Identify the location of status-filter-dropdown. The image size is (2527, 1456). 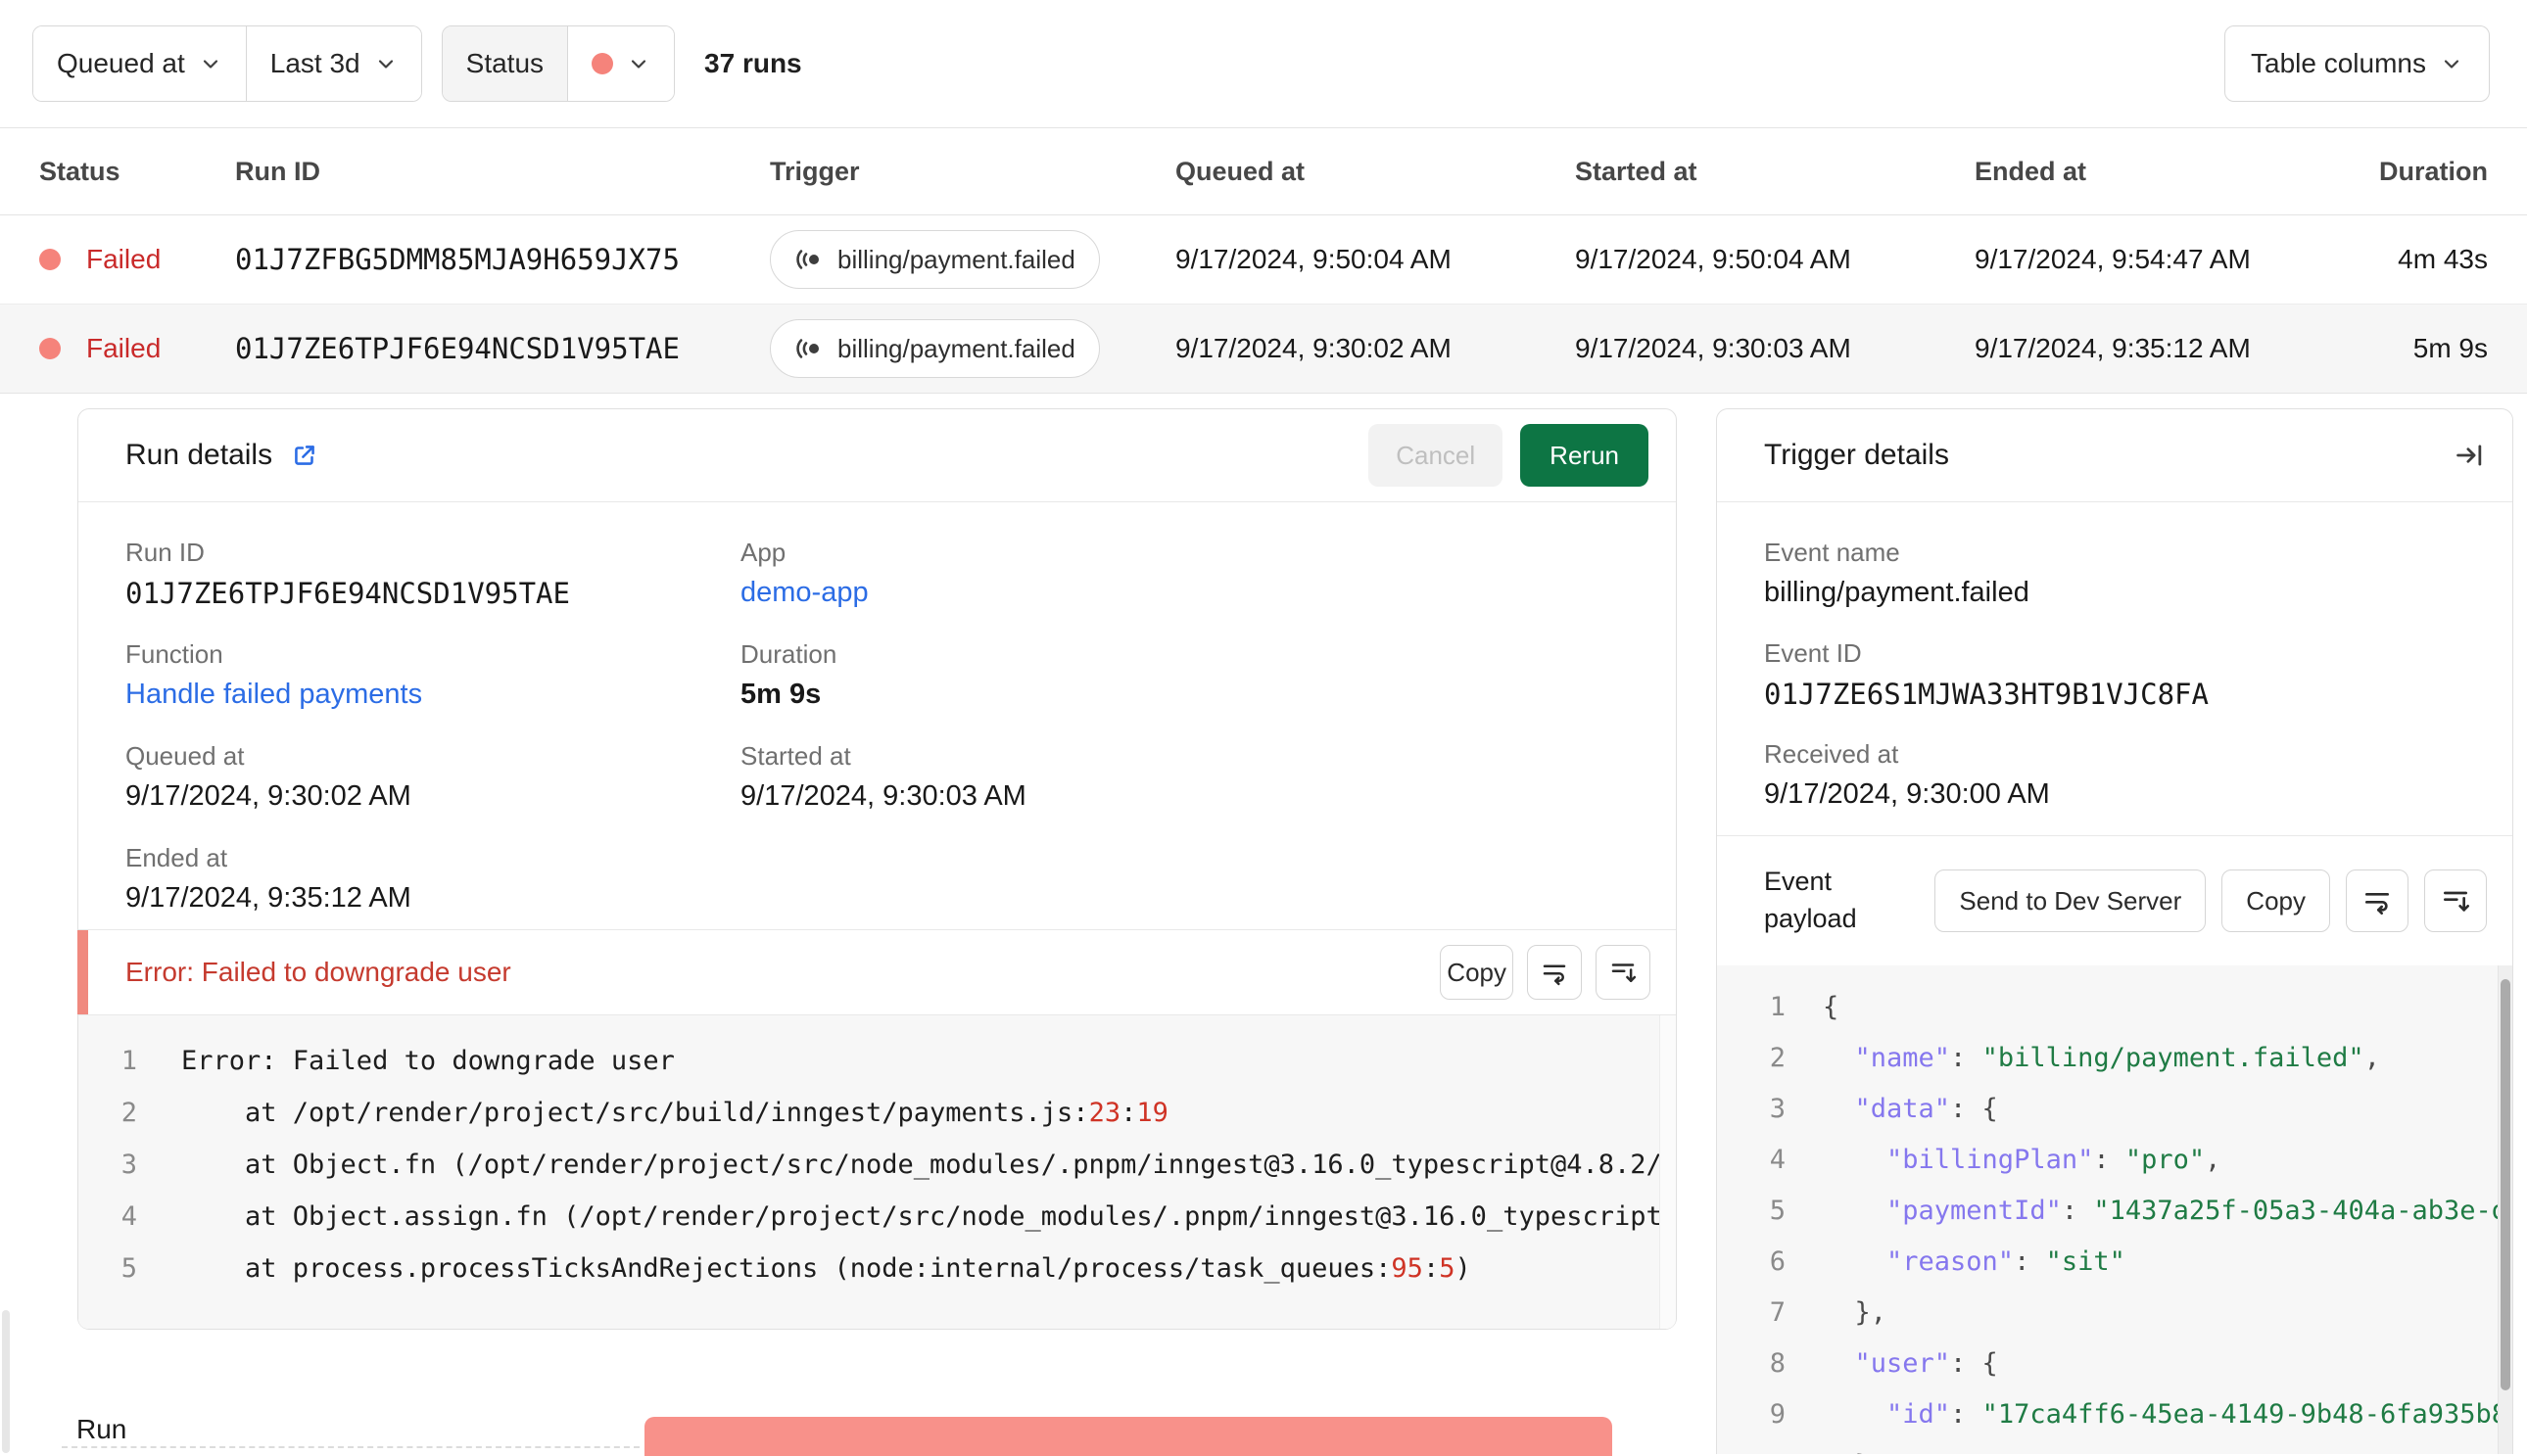
(621, 63).